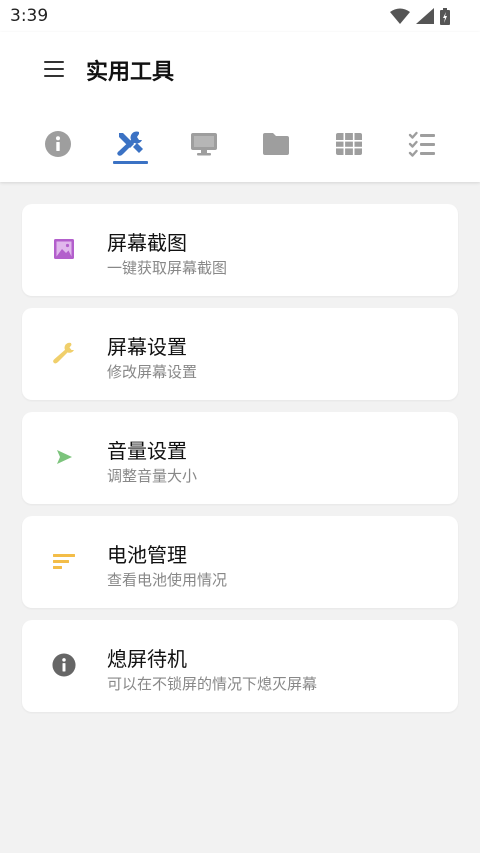 The height and width of the screenshot is (853, 480). I want to click on card-title: 熄屏待机, so click(147, 659).